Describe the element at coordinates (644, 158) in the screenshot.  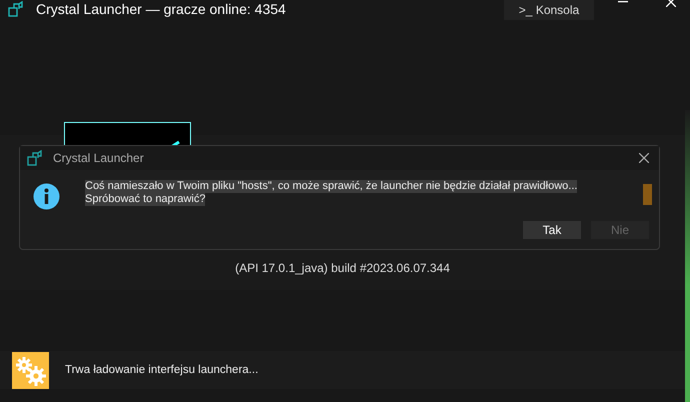
I see `close-icon` at that location.